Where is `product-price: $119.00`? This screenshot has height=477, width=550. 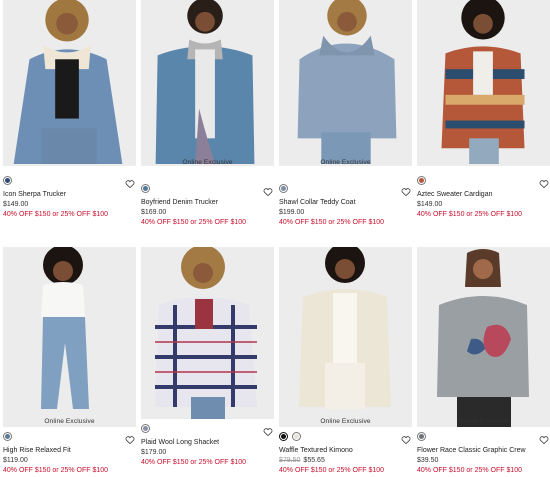 product-price: $119.00 is located at coordinates (15, 460).